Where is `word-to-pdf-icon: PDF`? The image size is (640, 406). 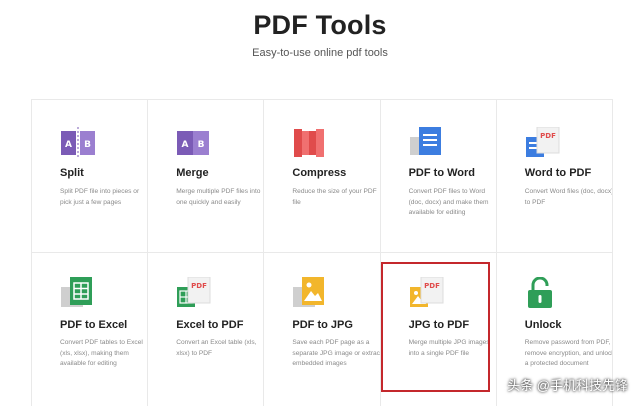 word-to-pdf-icon: PDF is located at coordinates (543, 142).